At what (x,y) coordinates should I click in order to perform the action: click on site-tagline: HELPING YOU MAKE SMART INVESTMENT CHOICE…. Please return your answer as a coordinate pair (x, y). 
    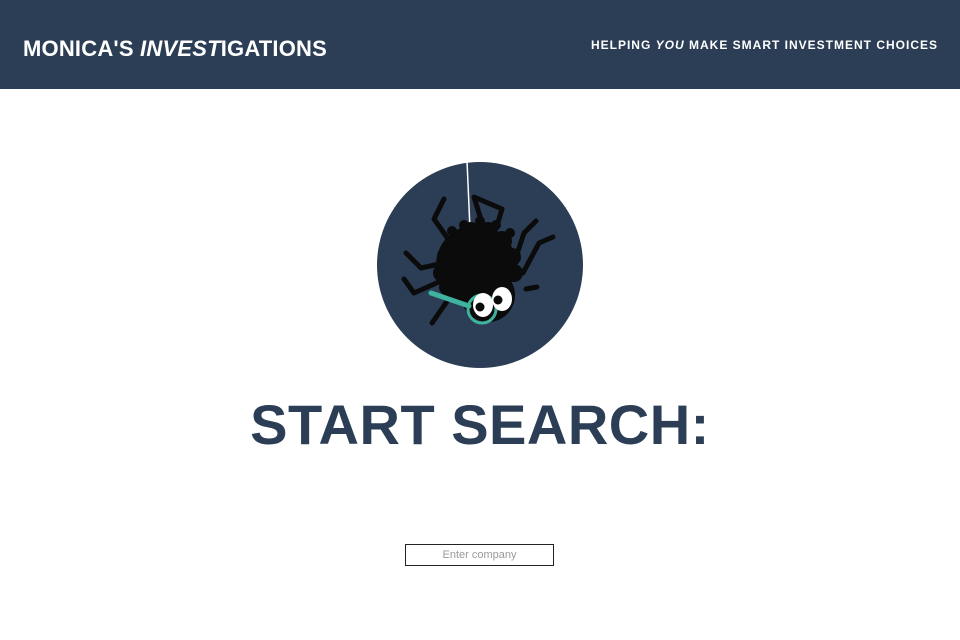
    Looking at the image, I should click on (764, 45).